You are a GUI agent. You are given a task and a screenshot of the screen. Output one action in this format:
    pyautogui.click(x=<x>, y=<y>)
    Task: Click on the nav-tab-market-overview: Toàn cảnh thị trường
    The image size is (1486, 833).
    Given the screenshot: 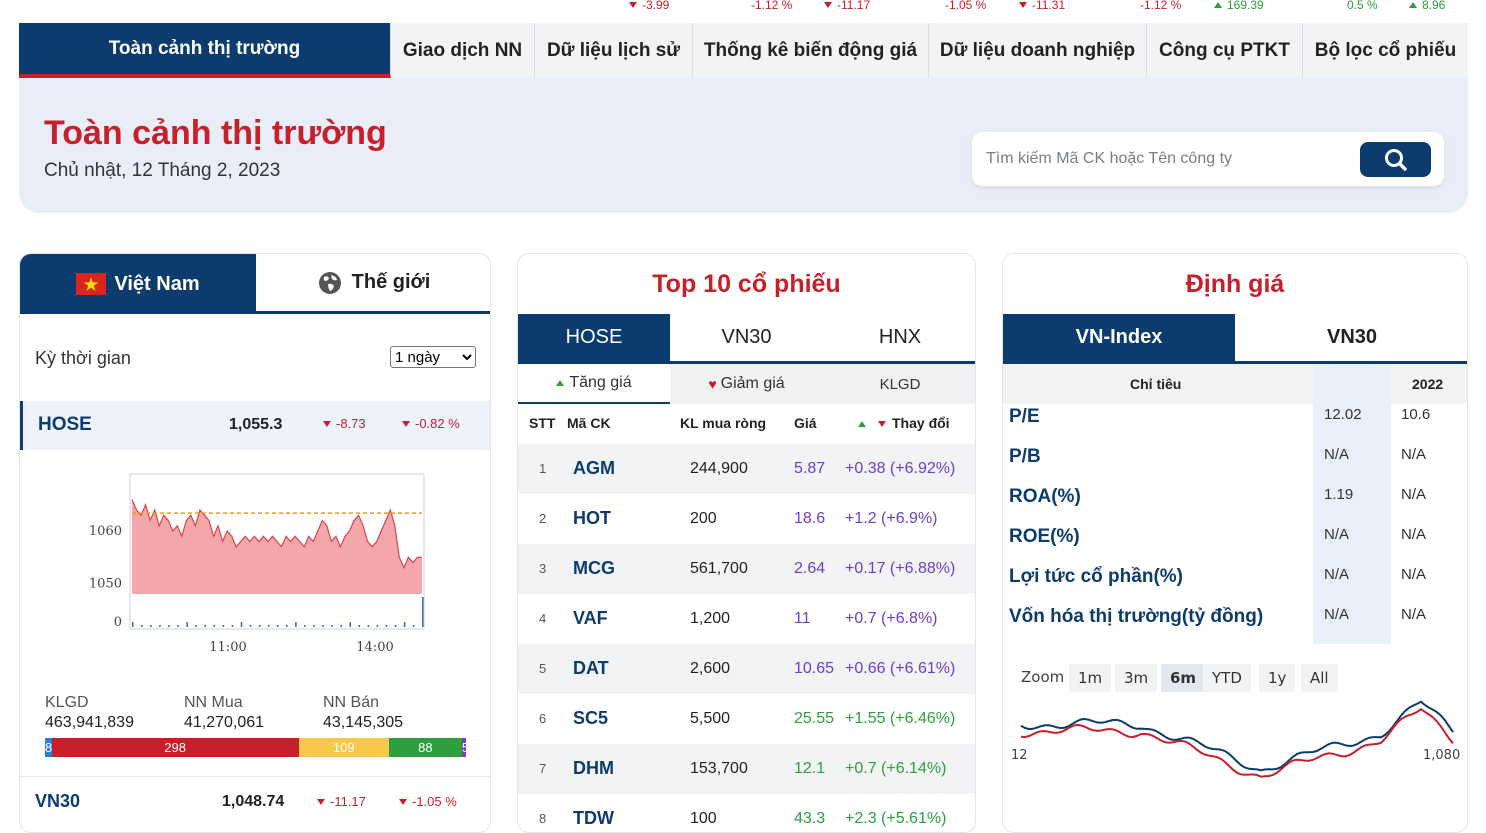 What is the action you would take?
    pyautogui.click(x=205, y=50)
    